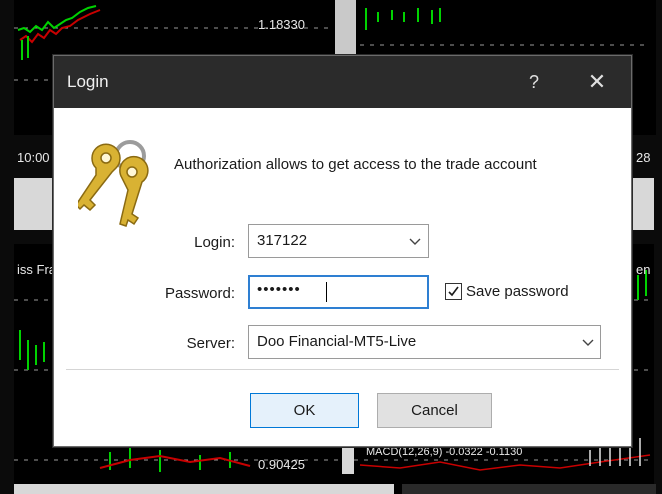 Image resolution: width=662 pixels, height=494 pixels. What do you see at coordinates (424, 342) in the screenshot?
I see `server-combobox: Doo Financial-MT5-Live` at bounding box center [424, 342].